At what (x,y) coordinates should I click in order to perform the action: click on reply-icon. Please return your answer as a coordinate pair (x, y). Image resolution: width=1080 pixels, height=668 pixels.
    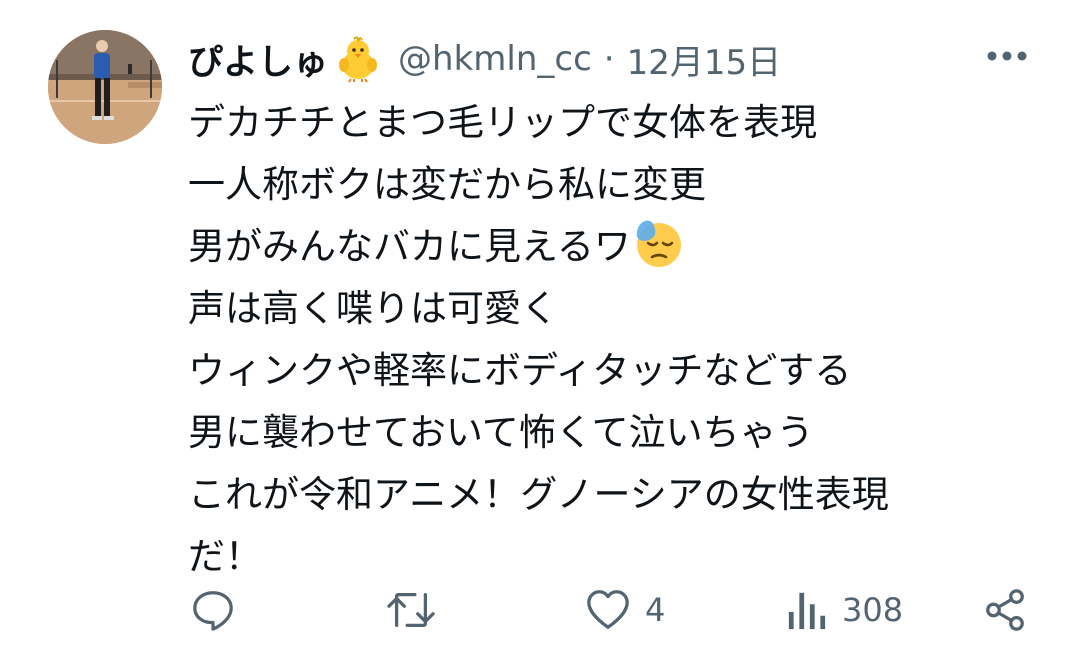
    Looking at the image, I should click on (213, 611).